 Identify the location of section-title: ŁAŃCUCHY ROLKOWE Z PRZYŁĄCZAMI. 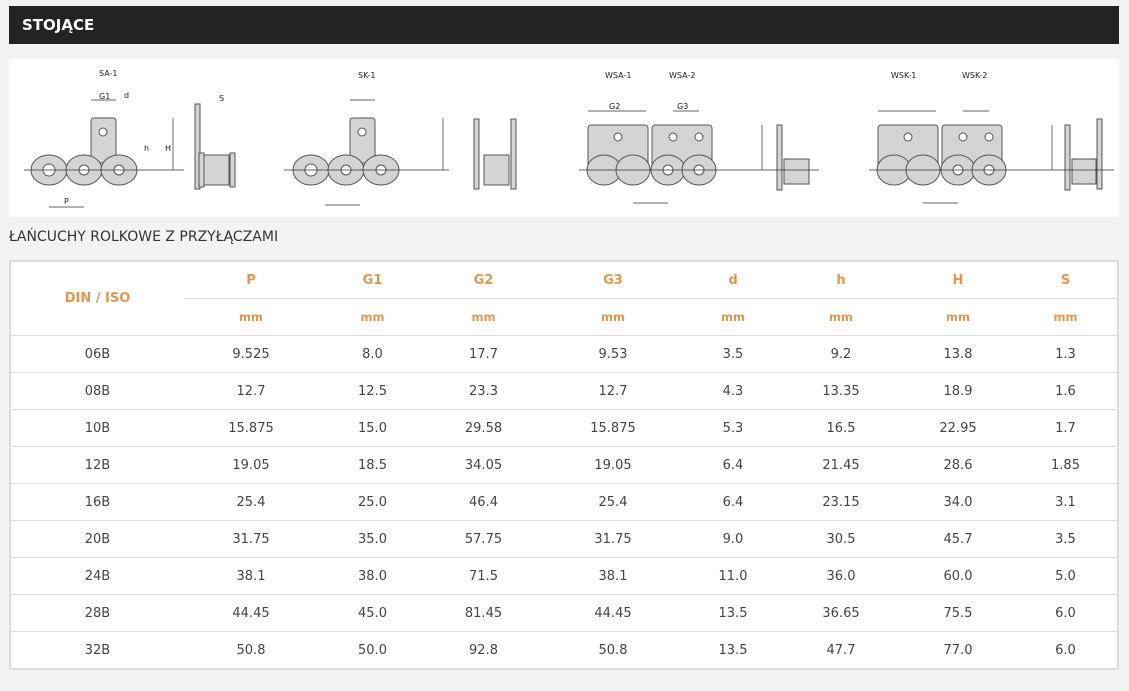
(144, 237).